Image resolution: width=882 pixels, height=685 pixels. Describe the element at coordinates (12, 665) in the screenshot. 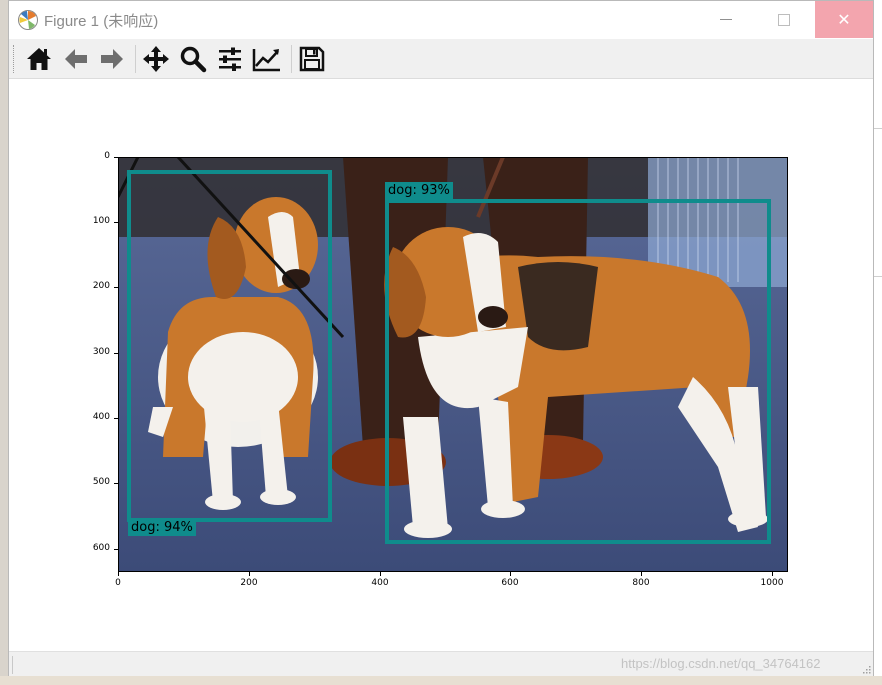

I see `status-separator` at that location.